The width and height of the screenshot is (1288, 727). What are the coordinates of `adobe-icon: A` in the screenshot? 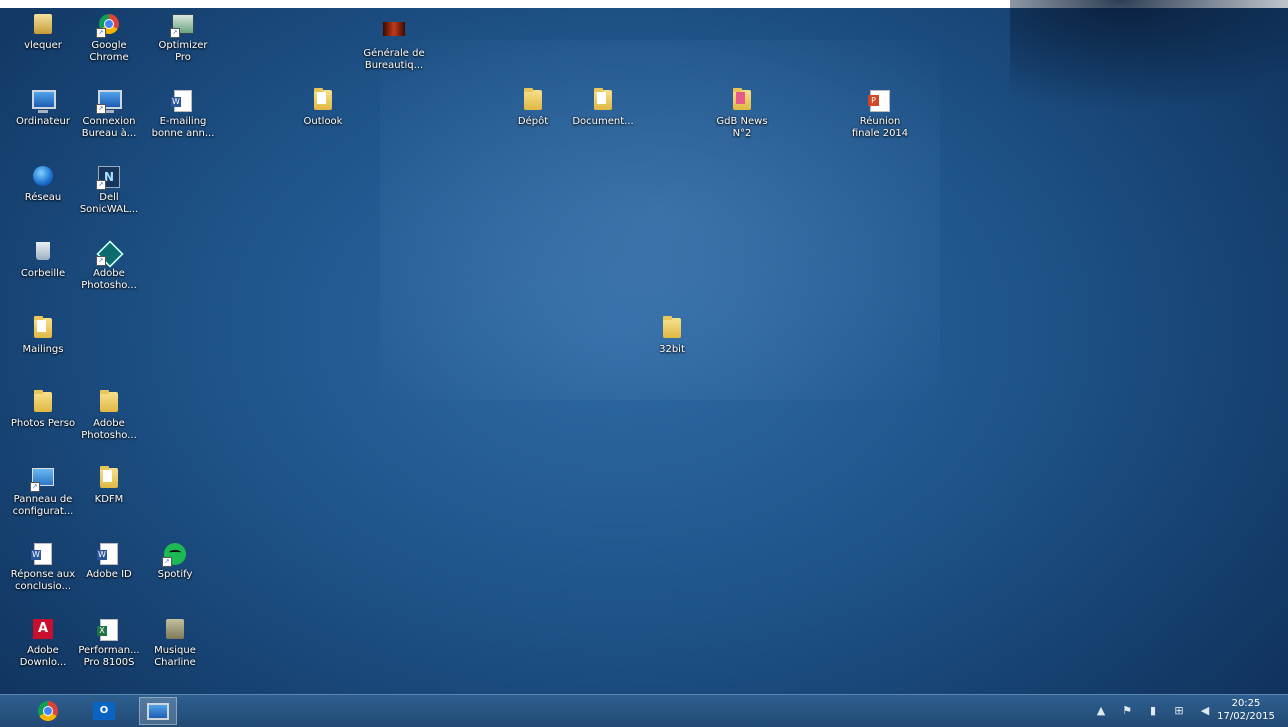 It's located at (43, 630).